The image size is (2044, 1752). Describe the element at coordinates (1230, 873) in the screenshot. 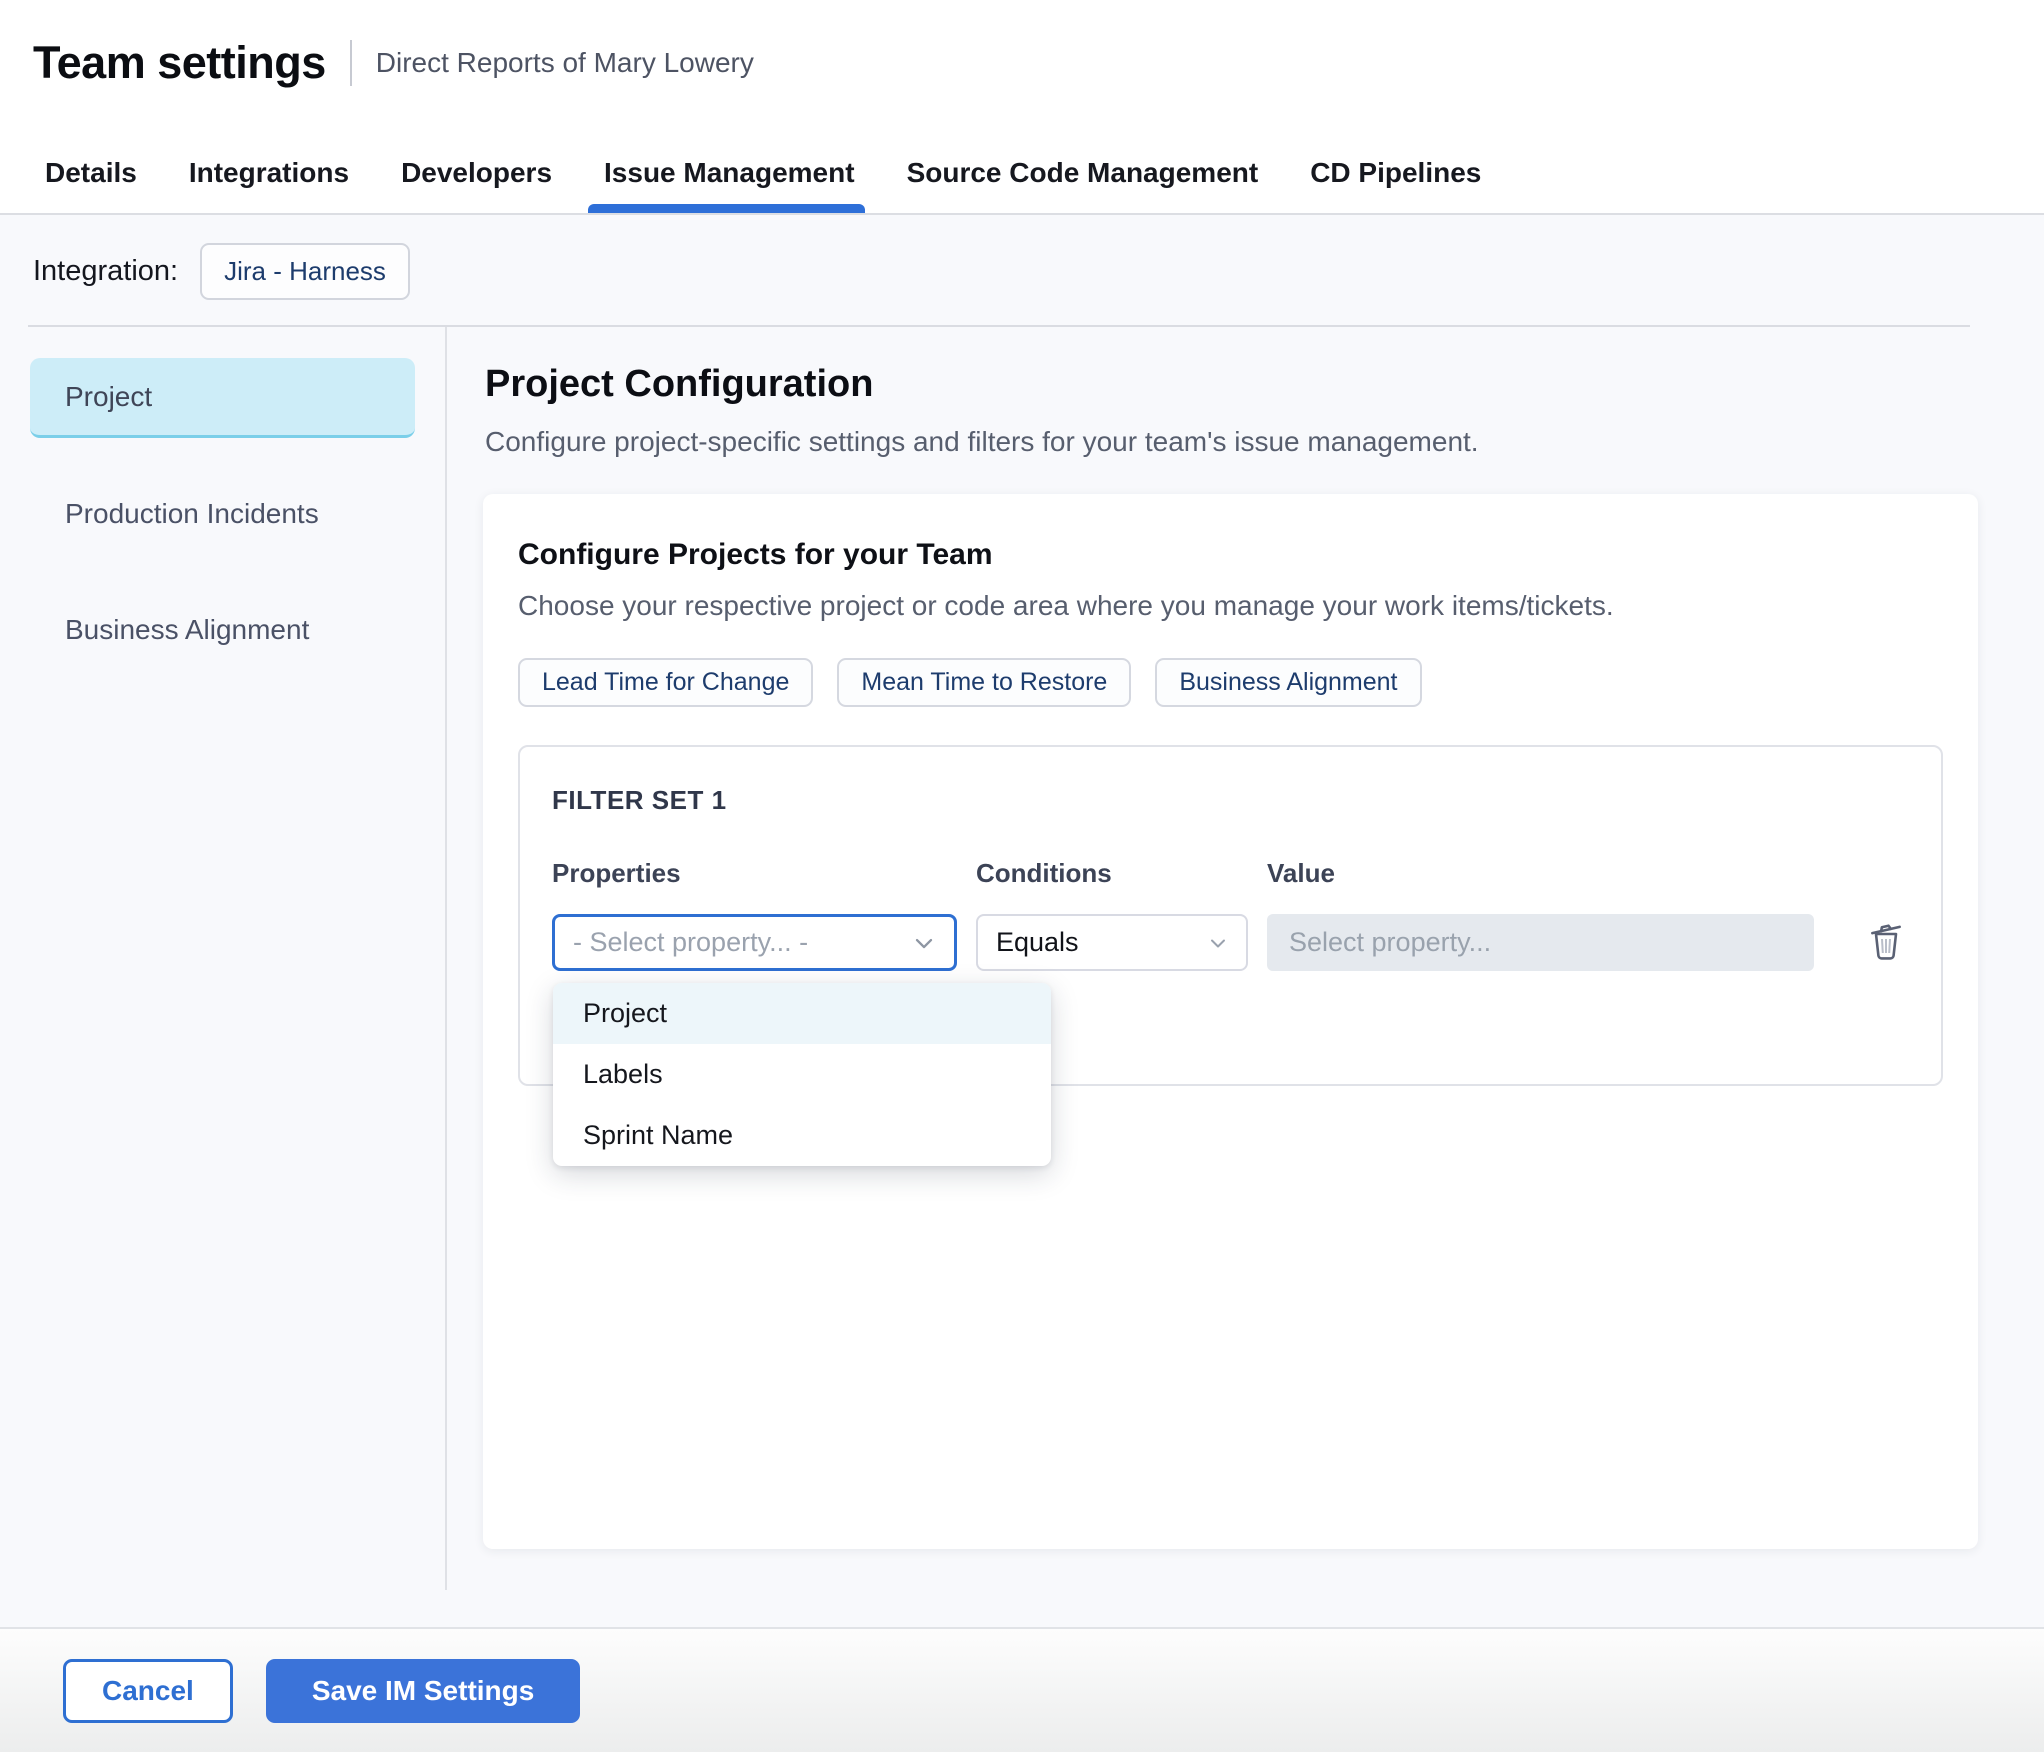

I see `filter-column-headers: Properties Conditions Value` at that location.